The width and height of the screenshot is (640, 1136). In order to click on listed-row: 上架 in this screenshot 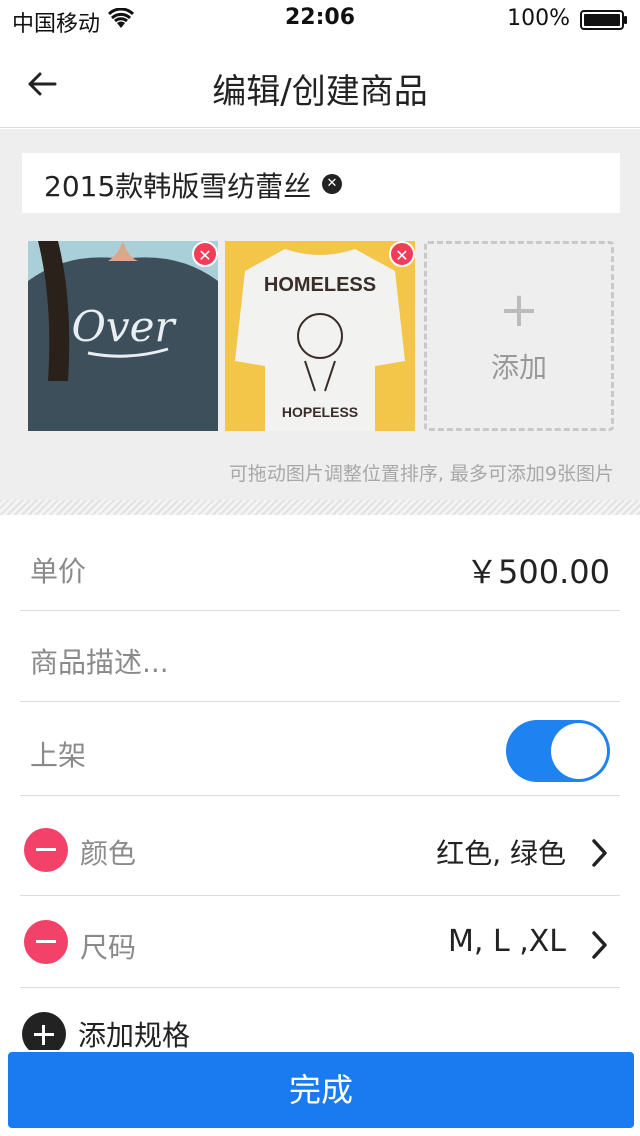, I will do `click(320, 749)`.